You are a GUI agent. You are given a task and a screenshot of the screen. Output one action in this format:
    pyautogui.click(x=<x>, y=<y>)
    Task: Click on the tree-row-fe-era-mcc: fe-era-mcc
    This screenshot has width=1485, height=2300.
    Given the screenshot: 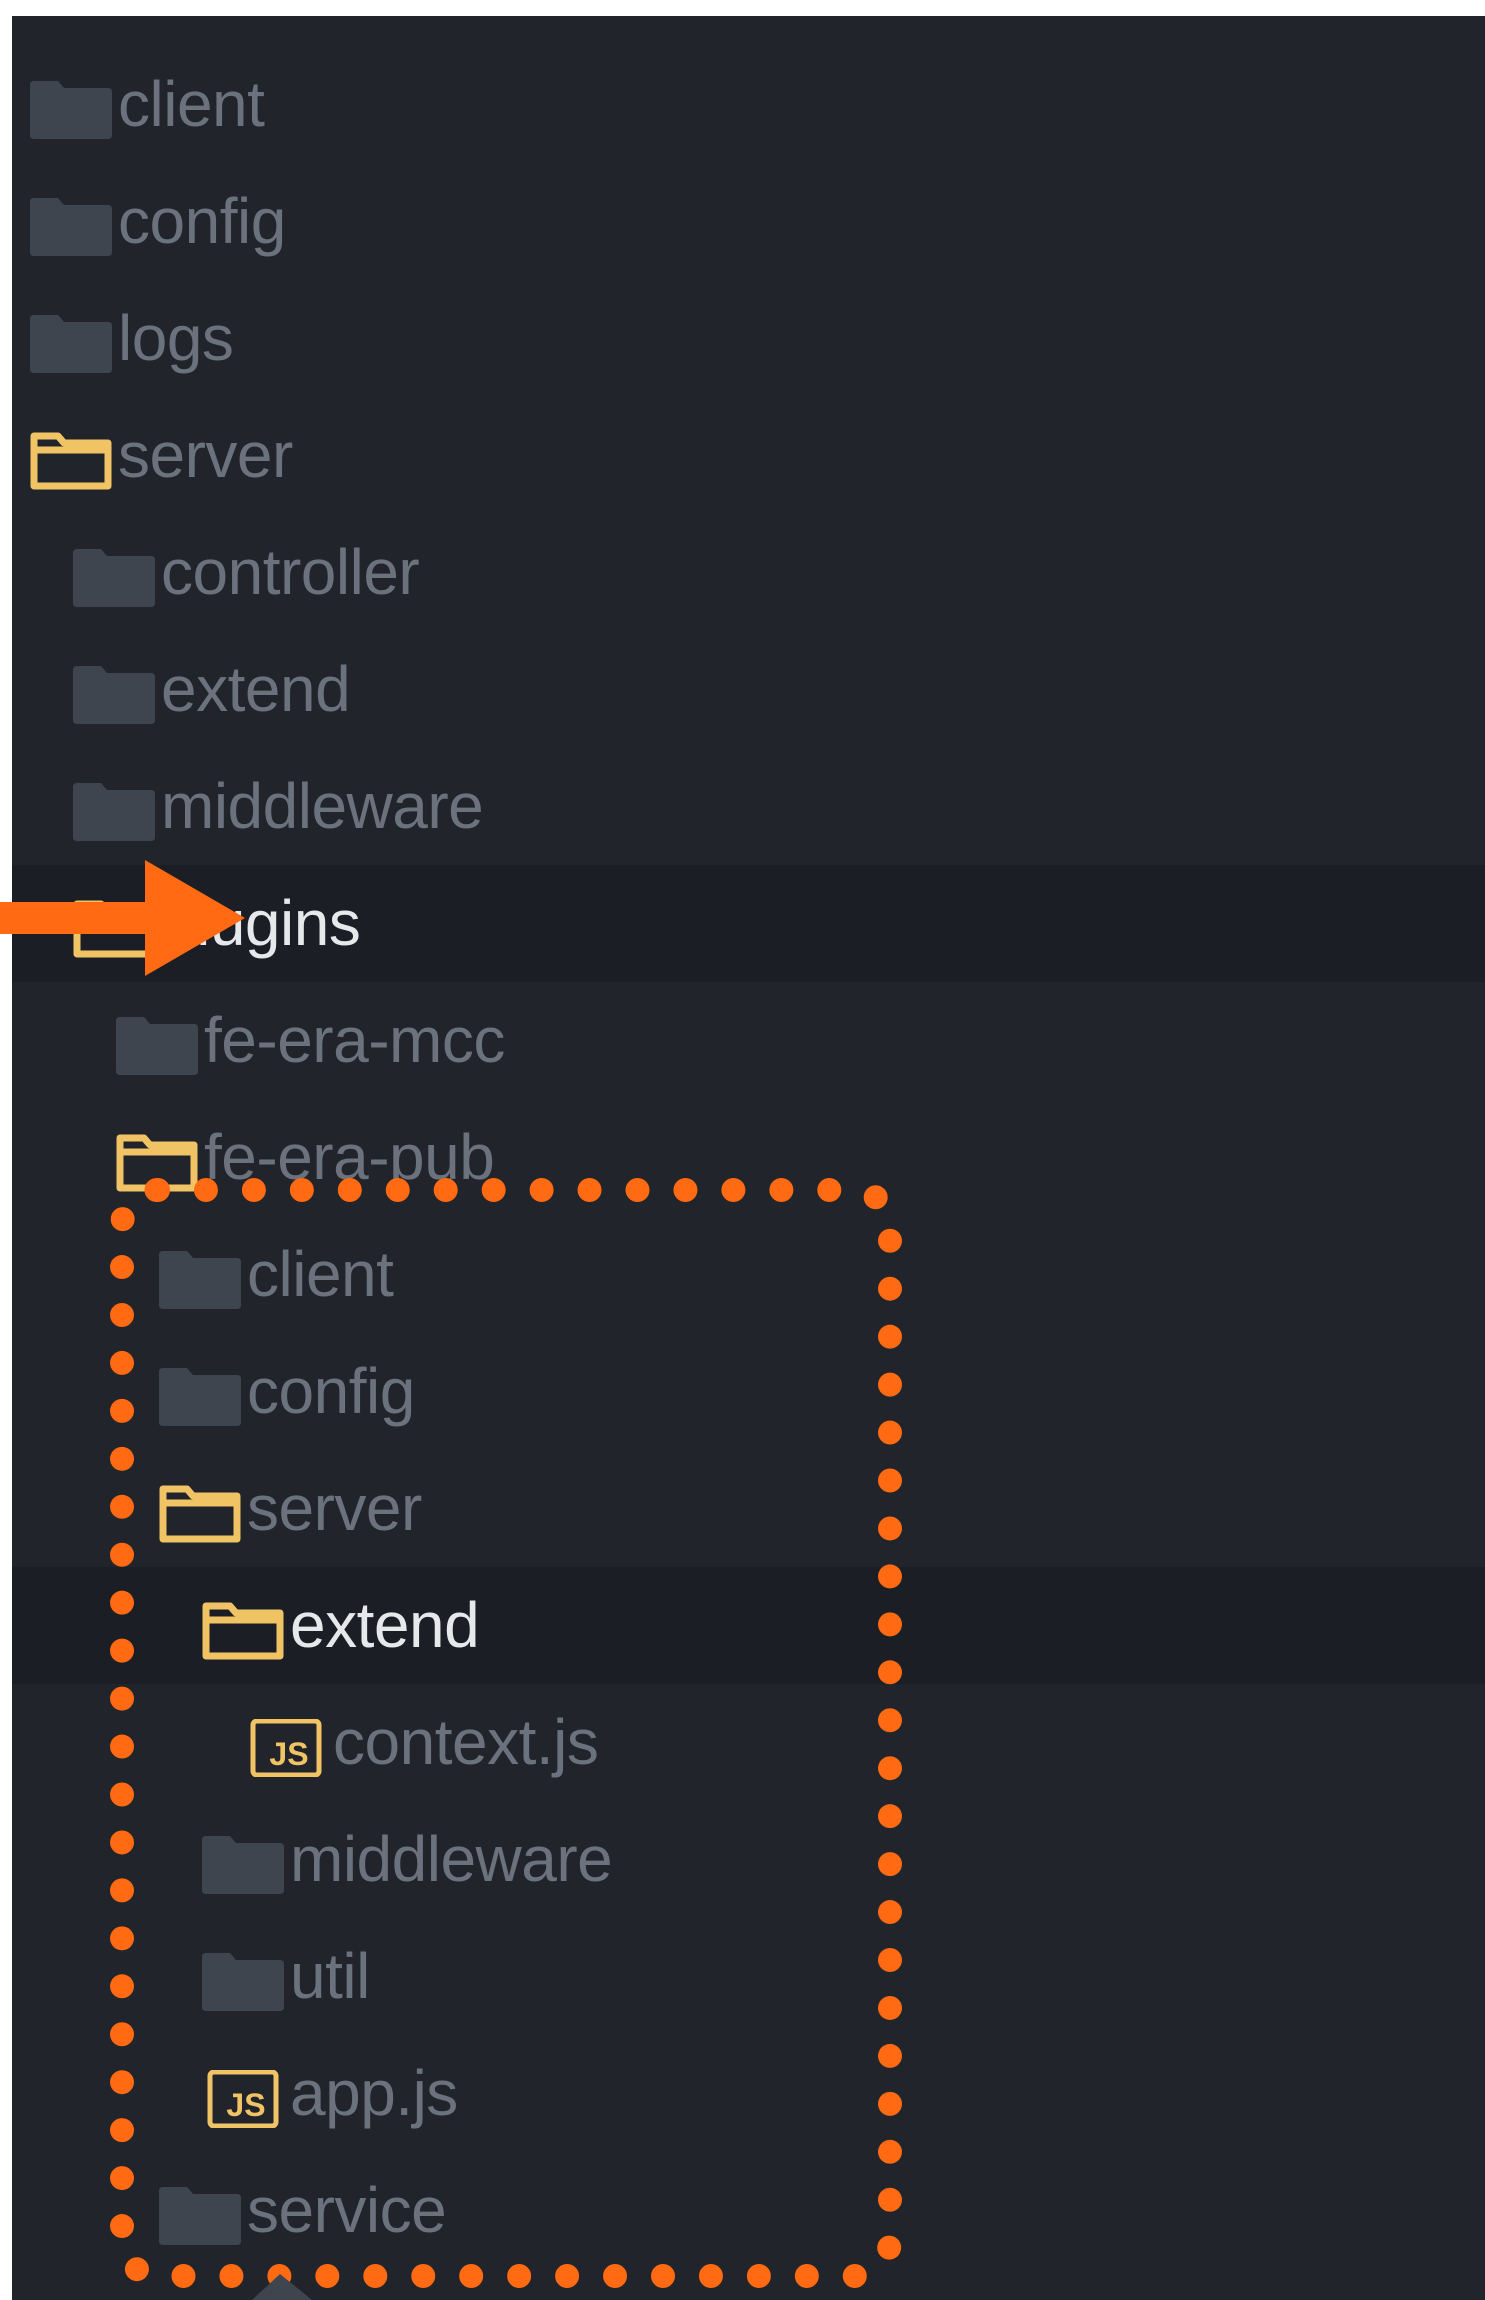 What is the action you would take?
    pyautogui.click(x=748, y=1040)
    